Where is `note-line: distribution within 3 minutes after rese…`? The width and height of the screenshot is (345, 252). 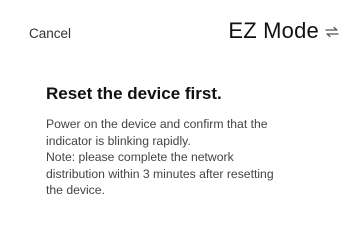 note-line: distribution within 3 minutes after rese… is located at coordinates (160, 173).